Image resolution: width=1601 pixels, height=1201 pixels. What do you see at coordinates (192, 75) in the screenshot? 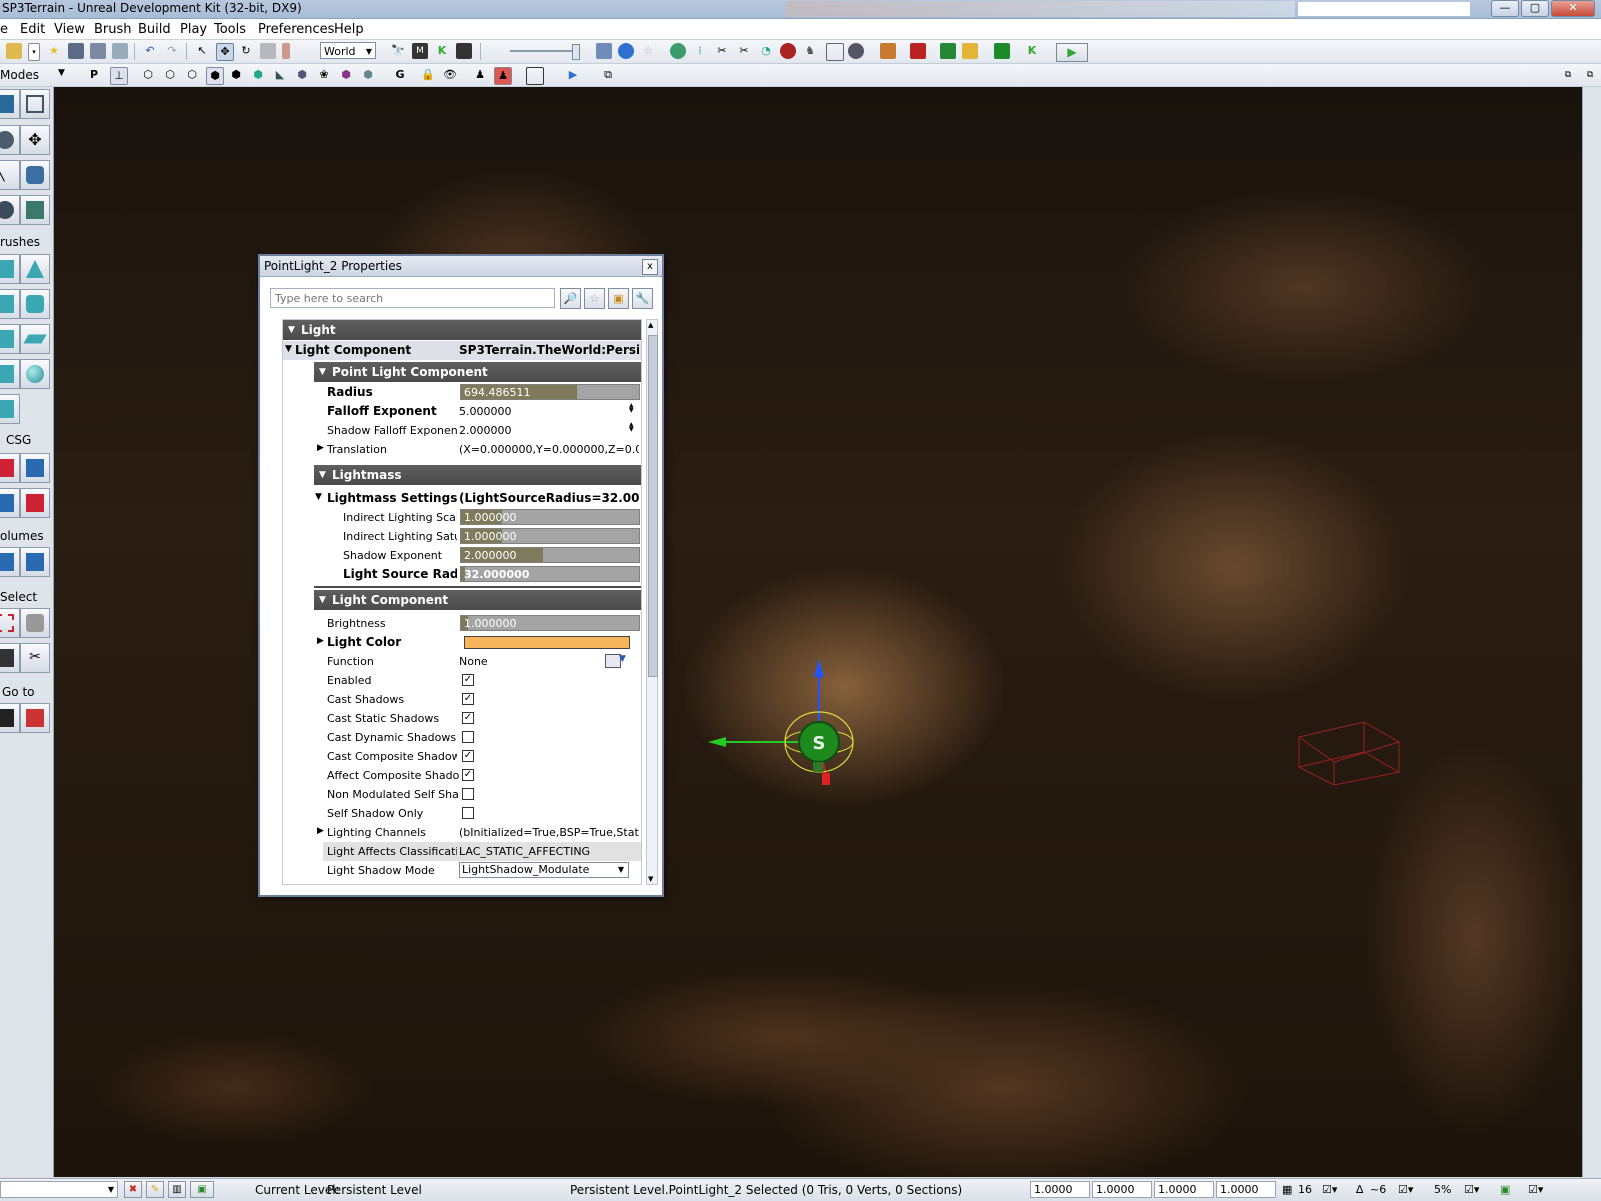
I see `hidden-line-icon: ⬡` at bounding box center [192, 75].